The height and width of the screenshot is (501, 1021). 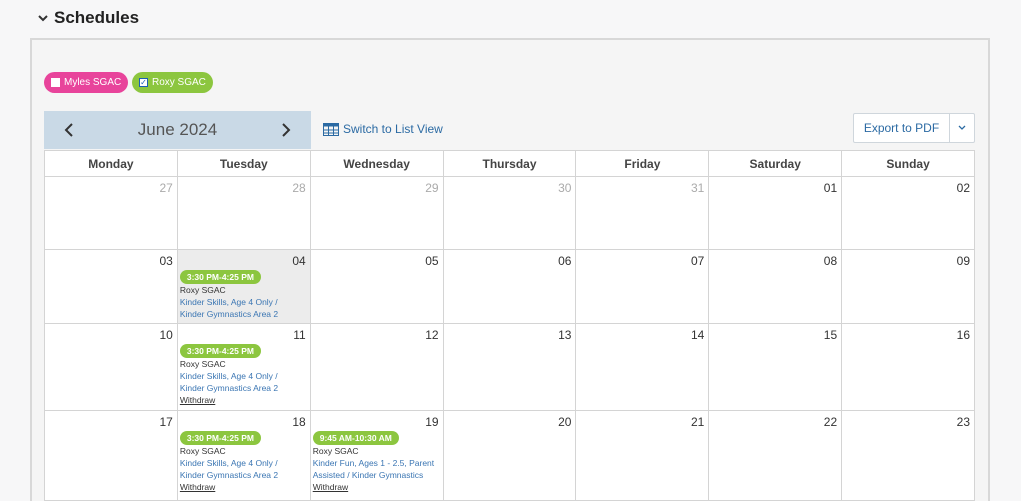 I want to click on next-month-button, so click(x=286, y=130).